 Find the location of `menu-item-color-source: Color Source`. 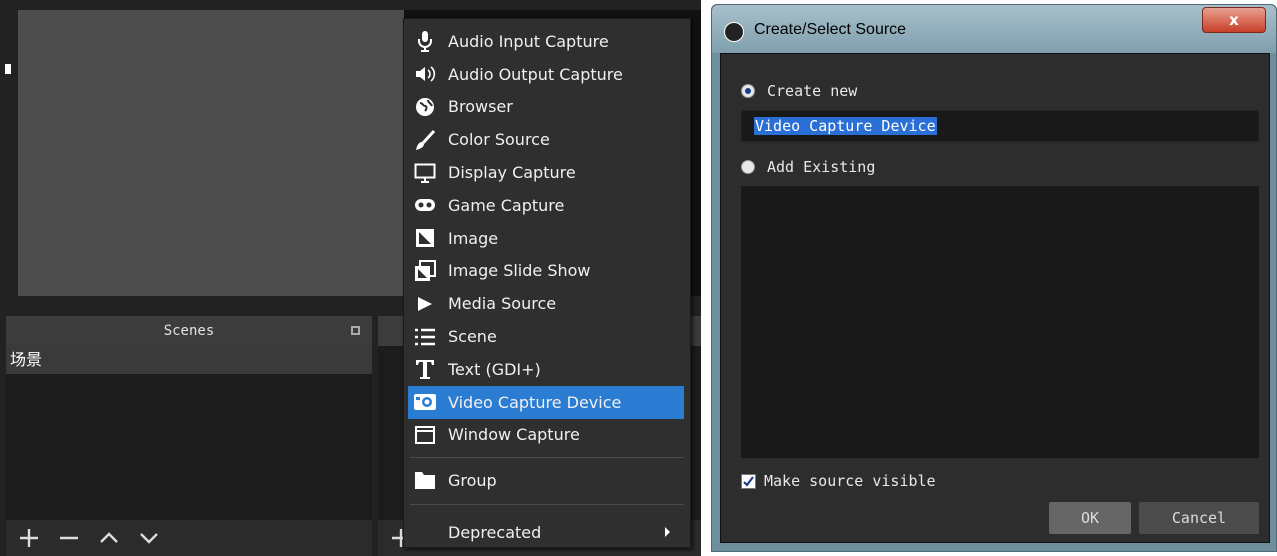

menu-item-color-source: Color Source is located at coordinates (546, 139).